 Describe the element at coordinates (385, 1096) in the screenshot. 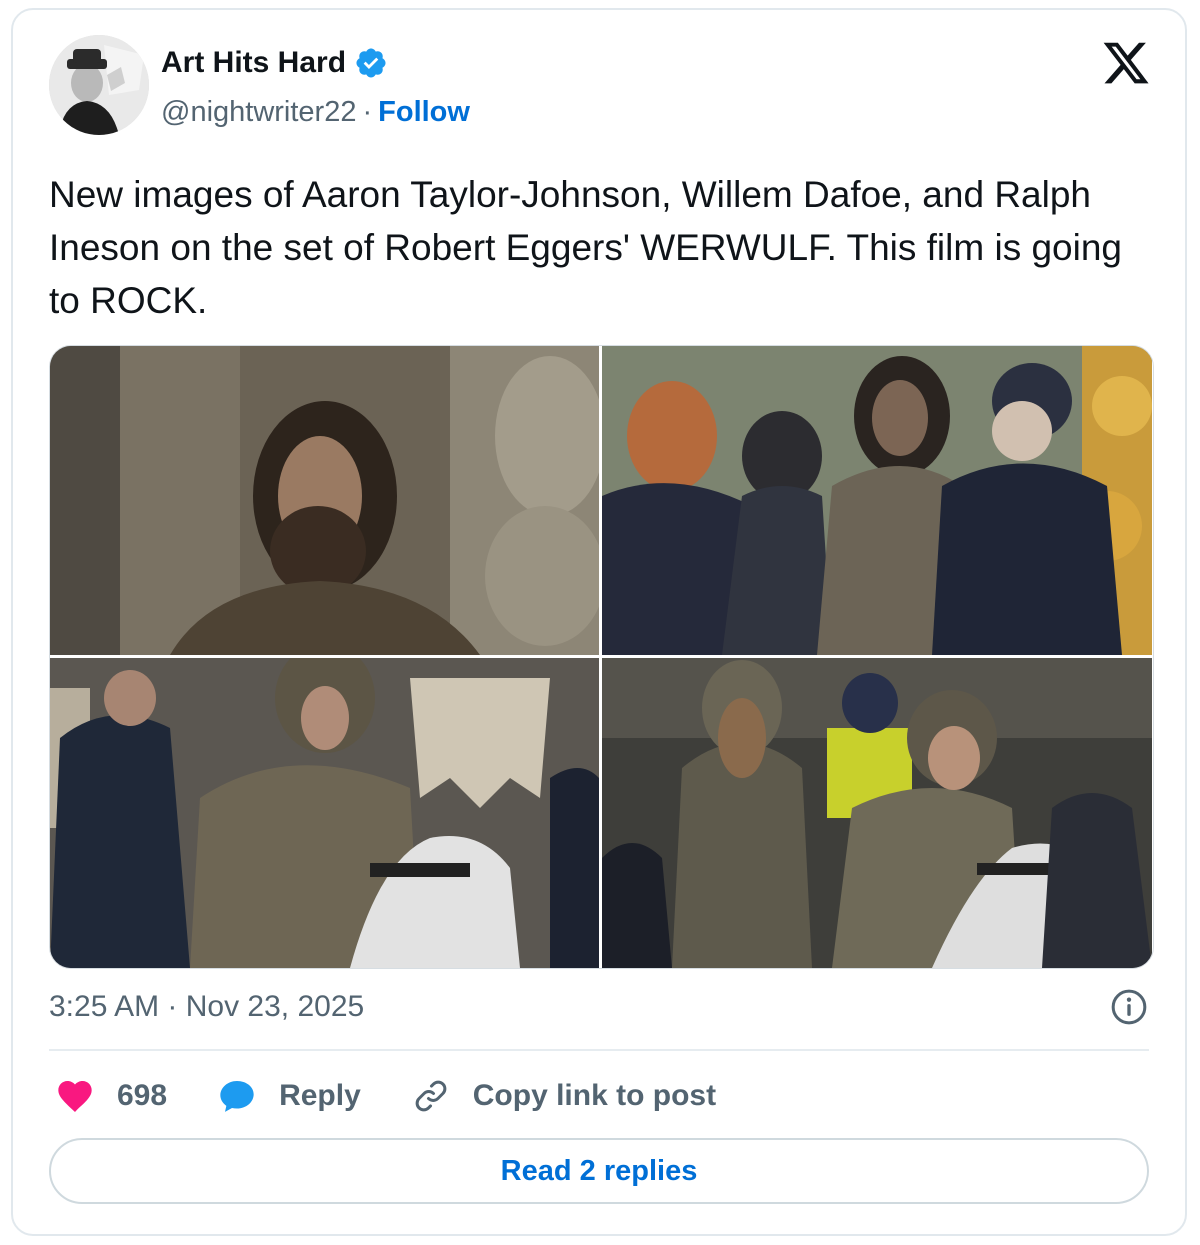

I see `action-bar: 698 Reply Copy link to post` at that location.